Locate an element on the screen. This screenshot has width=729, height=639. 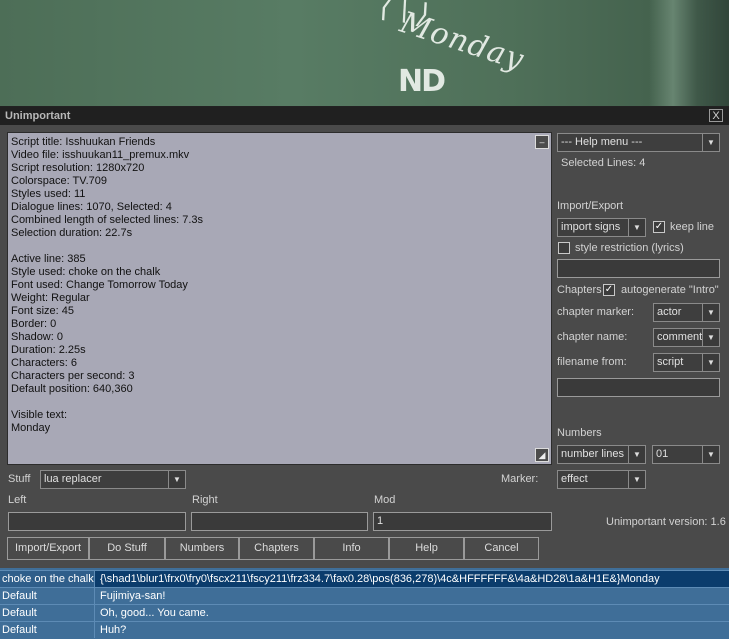
right-field is located at coordinates (279, 521).